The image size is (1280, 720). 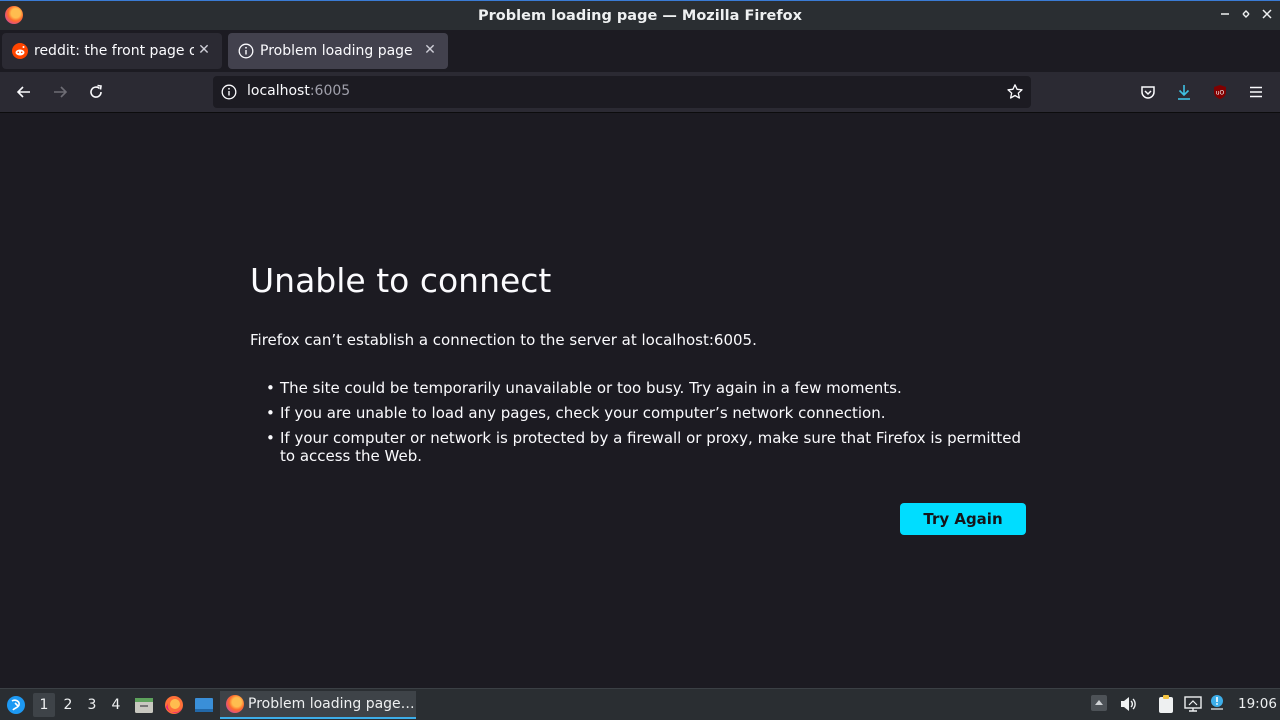 I want to click on hamburger-menu-icon, so click(x=1256, y=92).